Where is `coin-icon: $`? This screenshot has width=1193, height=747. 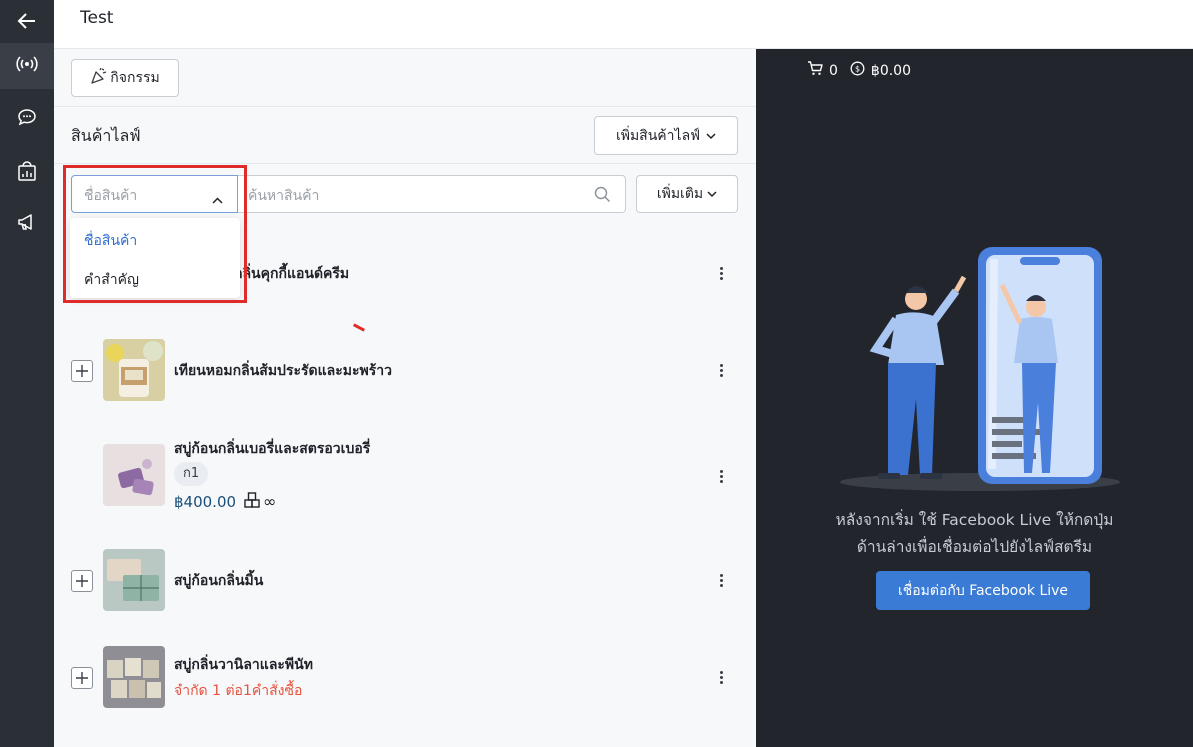
coin-icon: $ is located at coordinates (857, 70).